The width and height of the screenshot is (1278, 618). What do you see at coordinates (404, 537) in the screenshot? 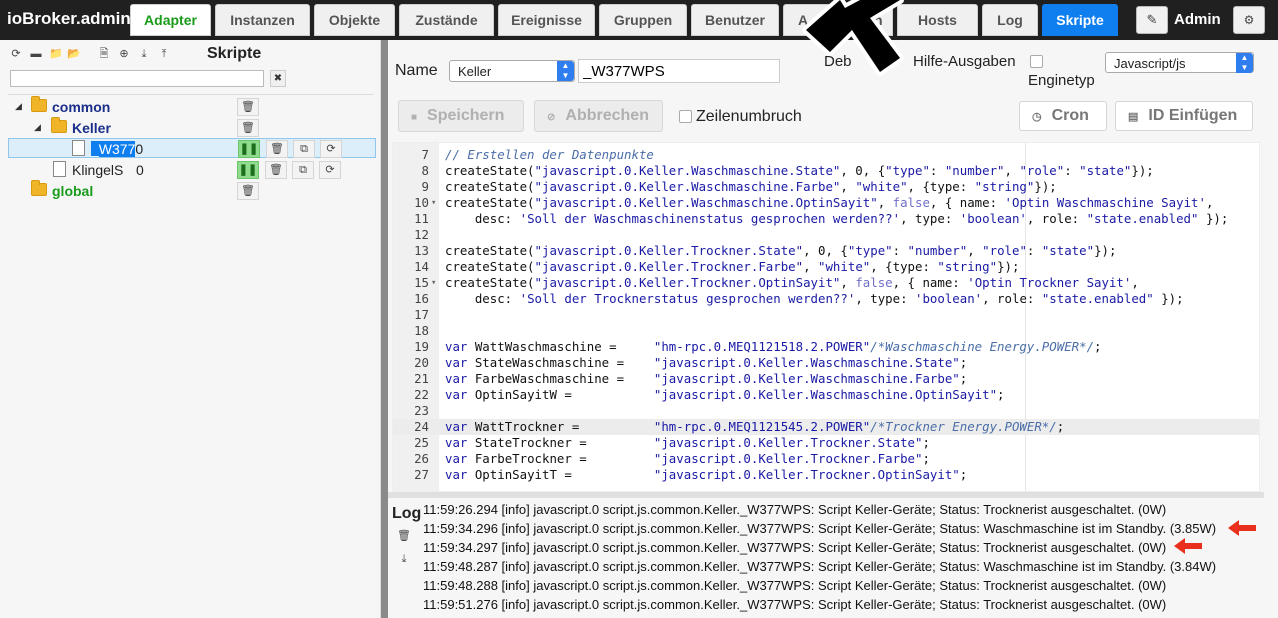
I see `clear-log-button: 🗑` at bounding box center [404, 537].